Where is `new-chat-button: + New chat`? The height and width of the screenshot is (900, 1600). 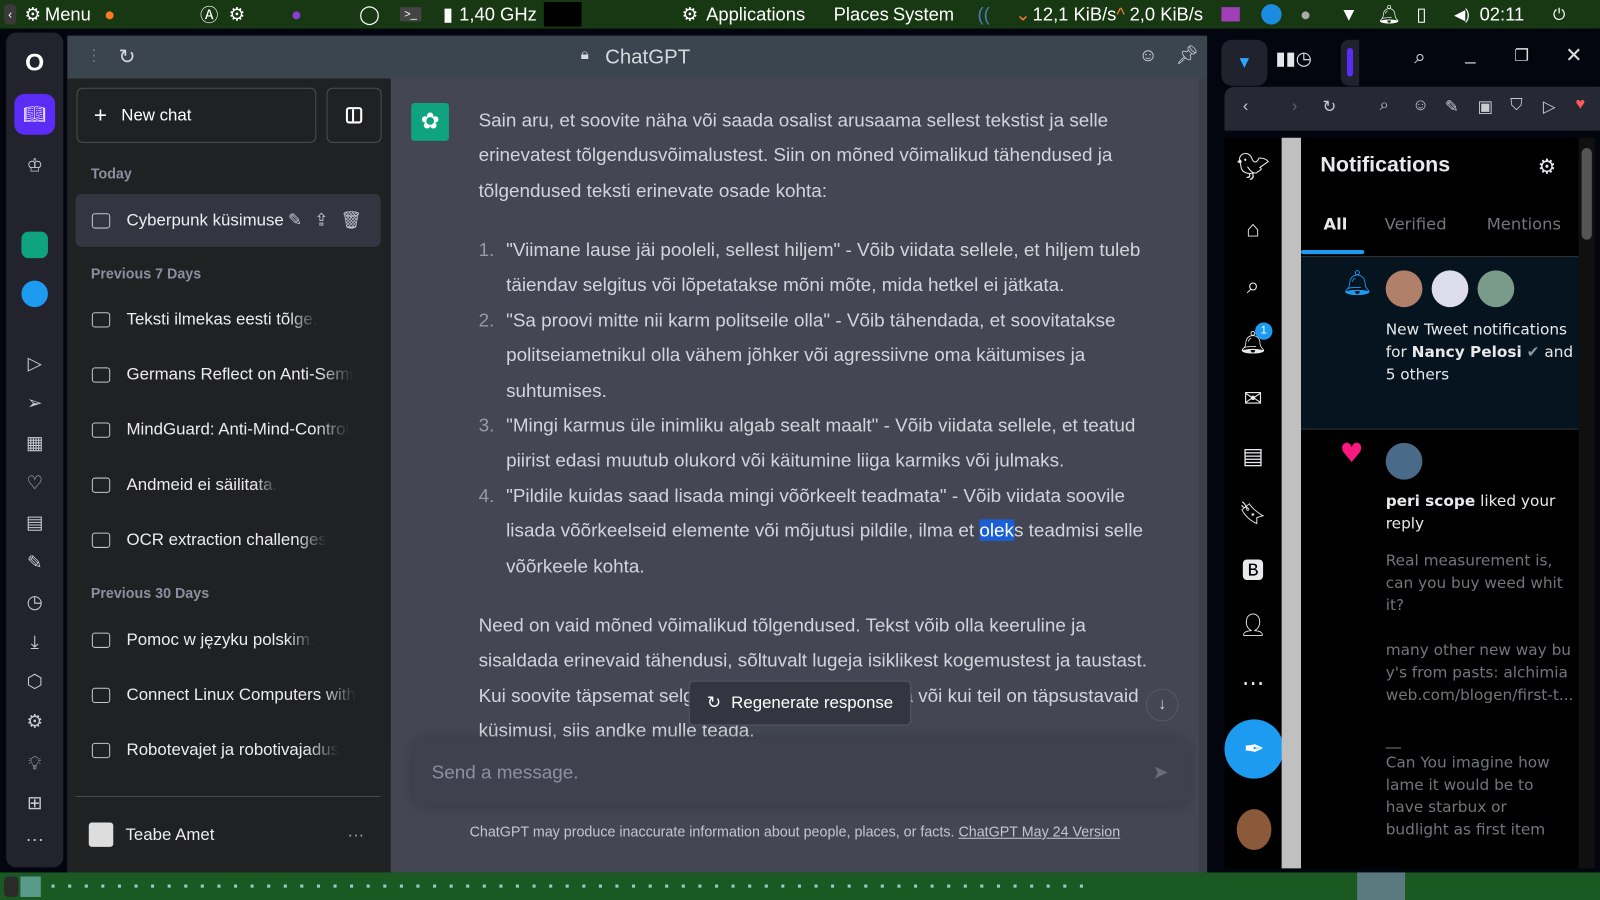
new-chat-button: + New chat is located at coordinates (196, 115).